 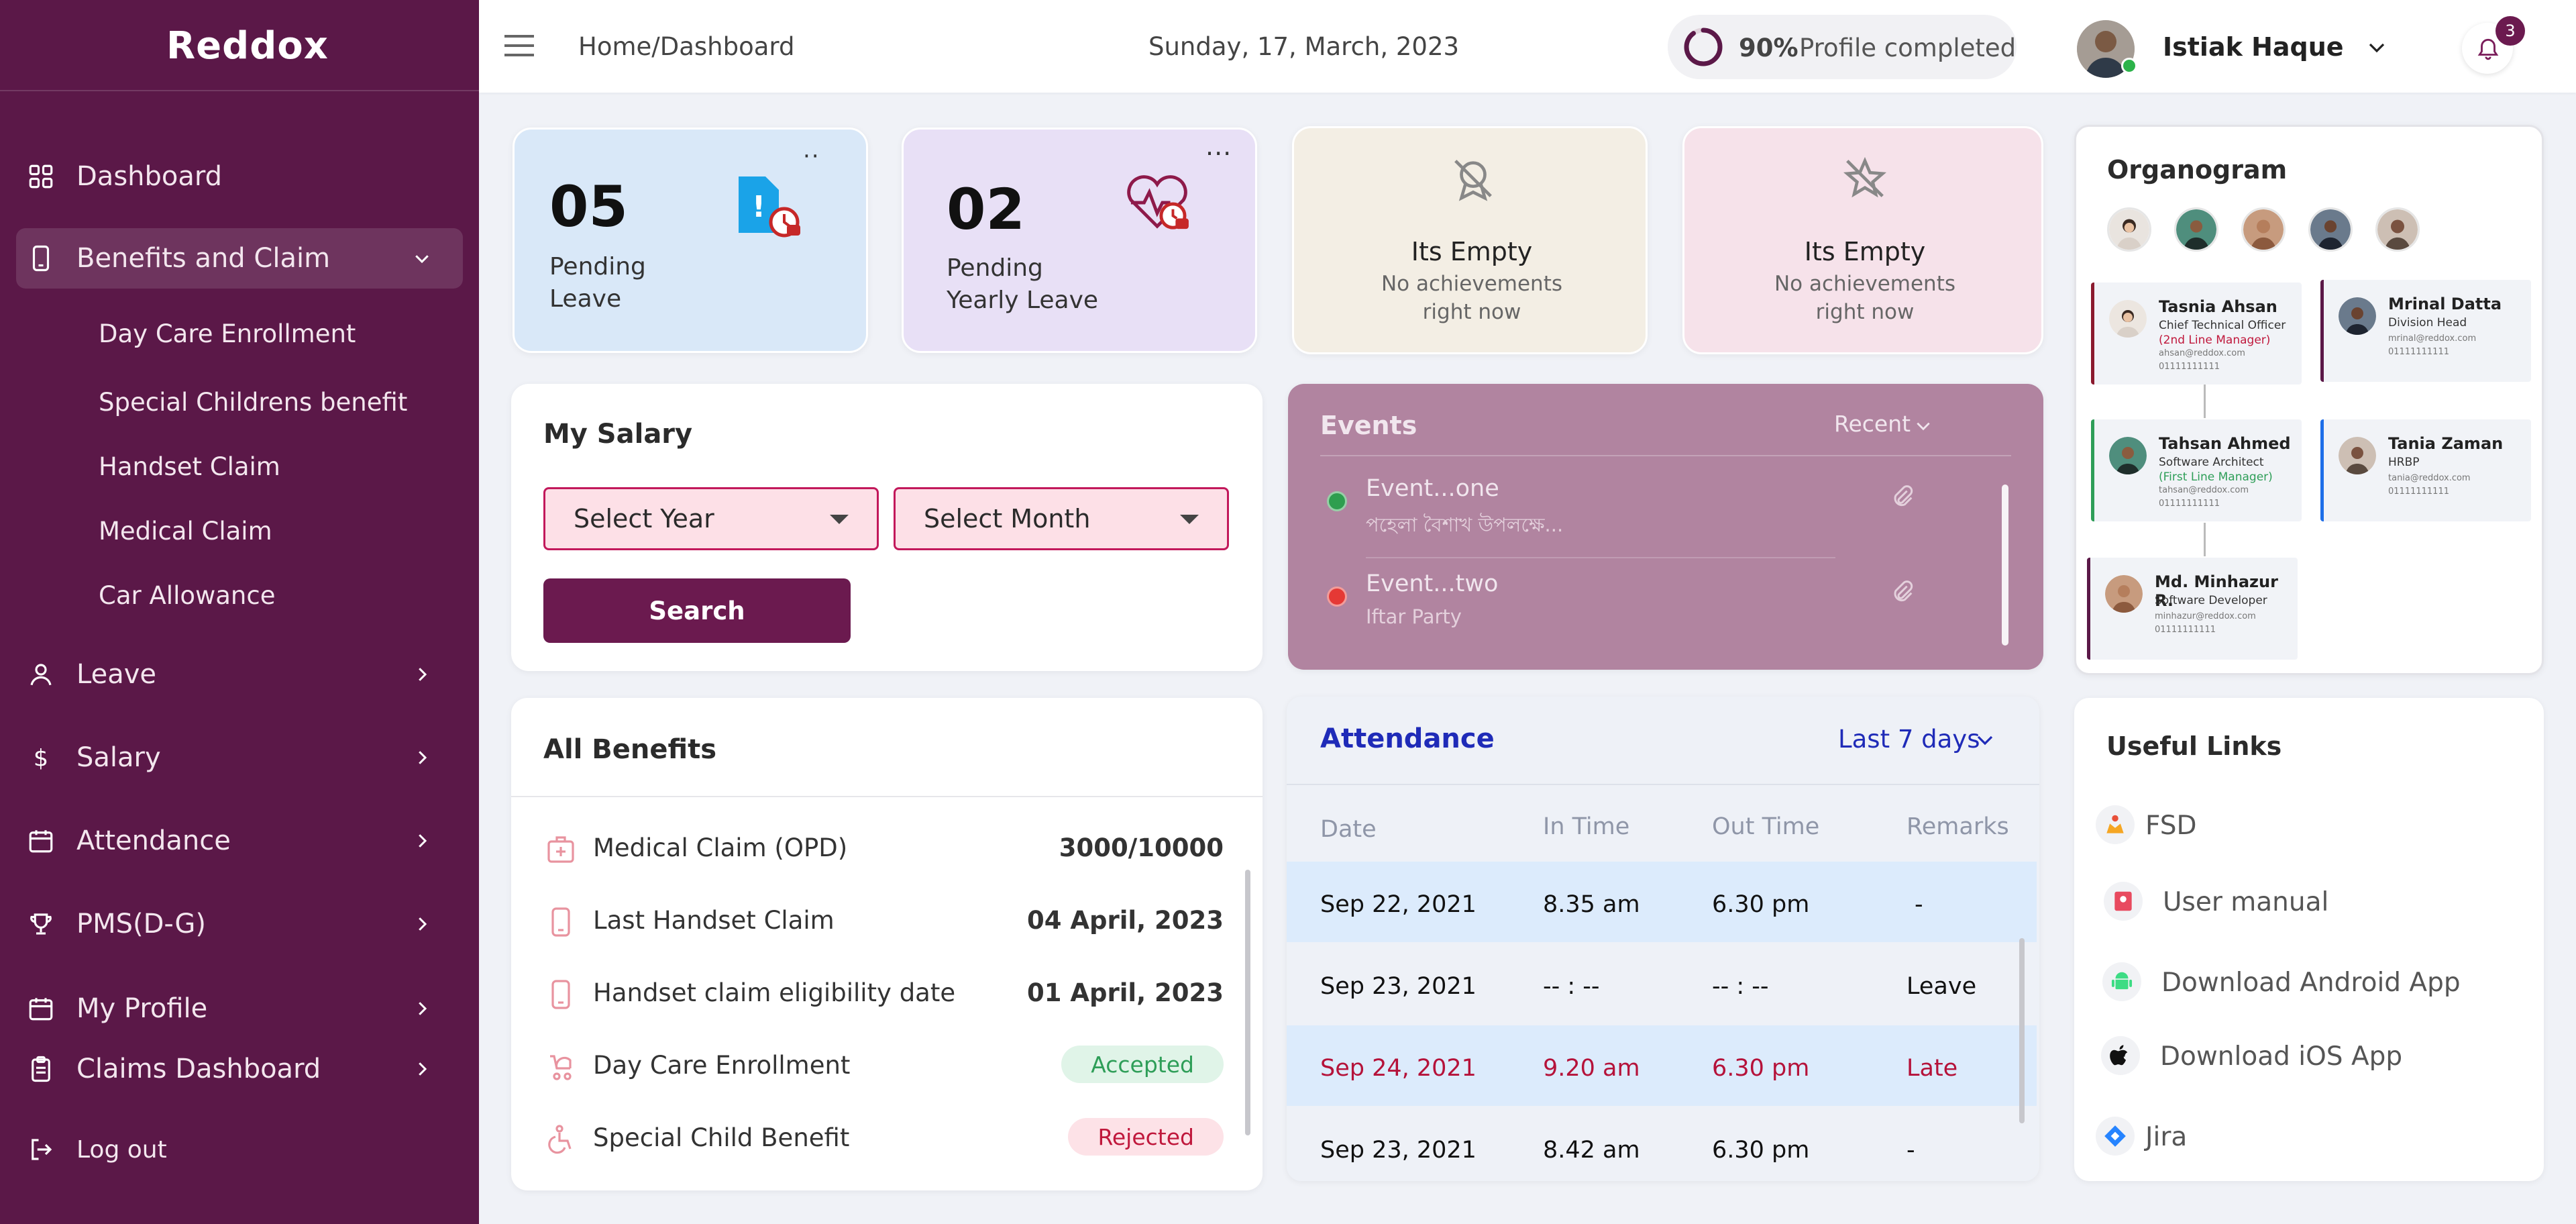 What do you see at coordinates (1218, 153) in the screenshot?
I see `card-menu-icon: ···` at bounding box center [1218, 153].